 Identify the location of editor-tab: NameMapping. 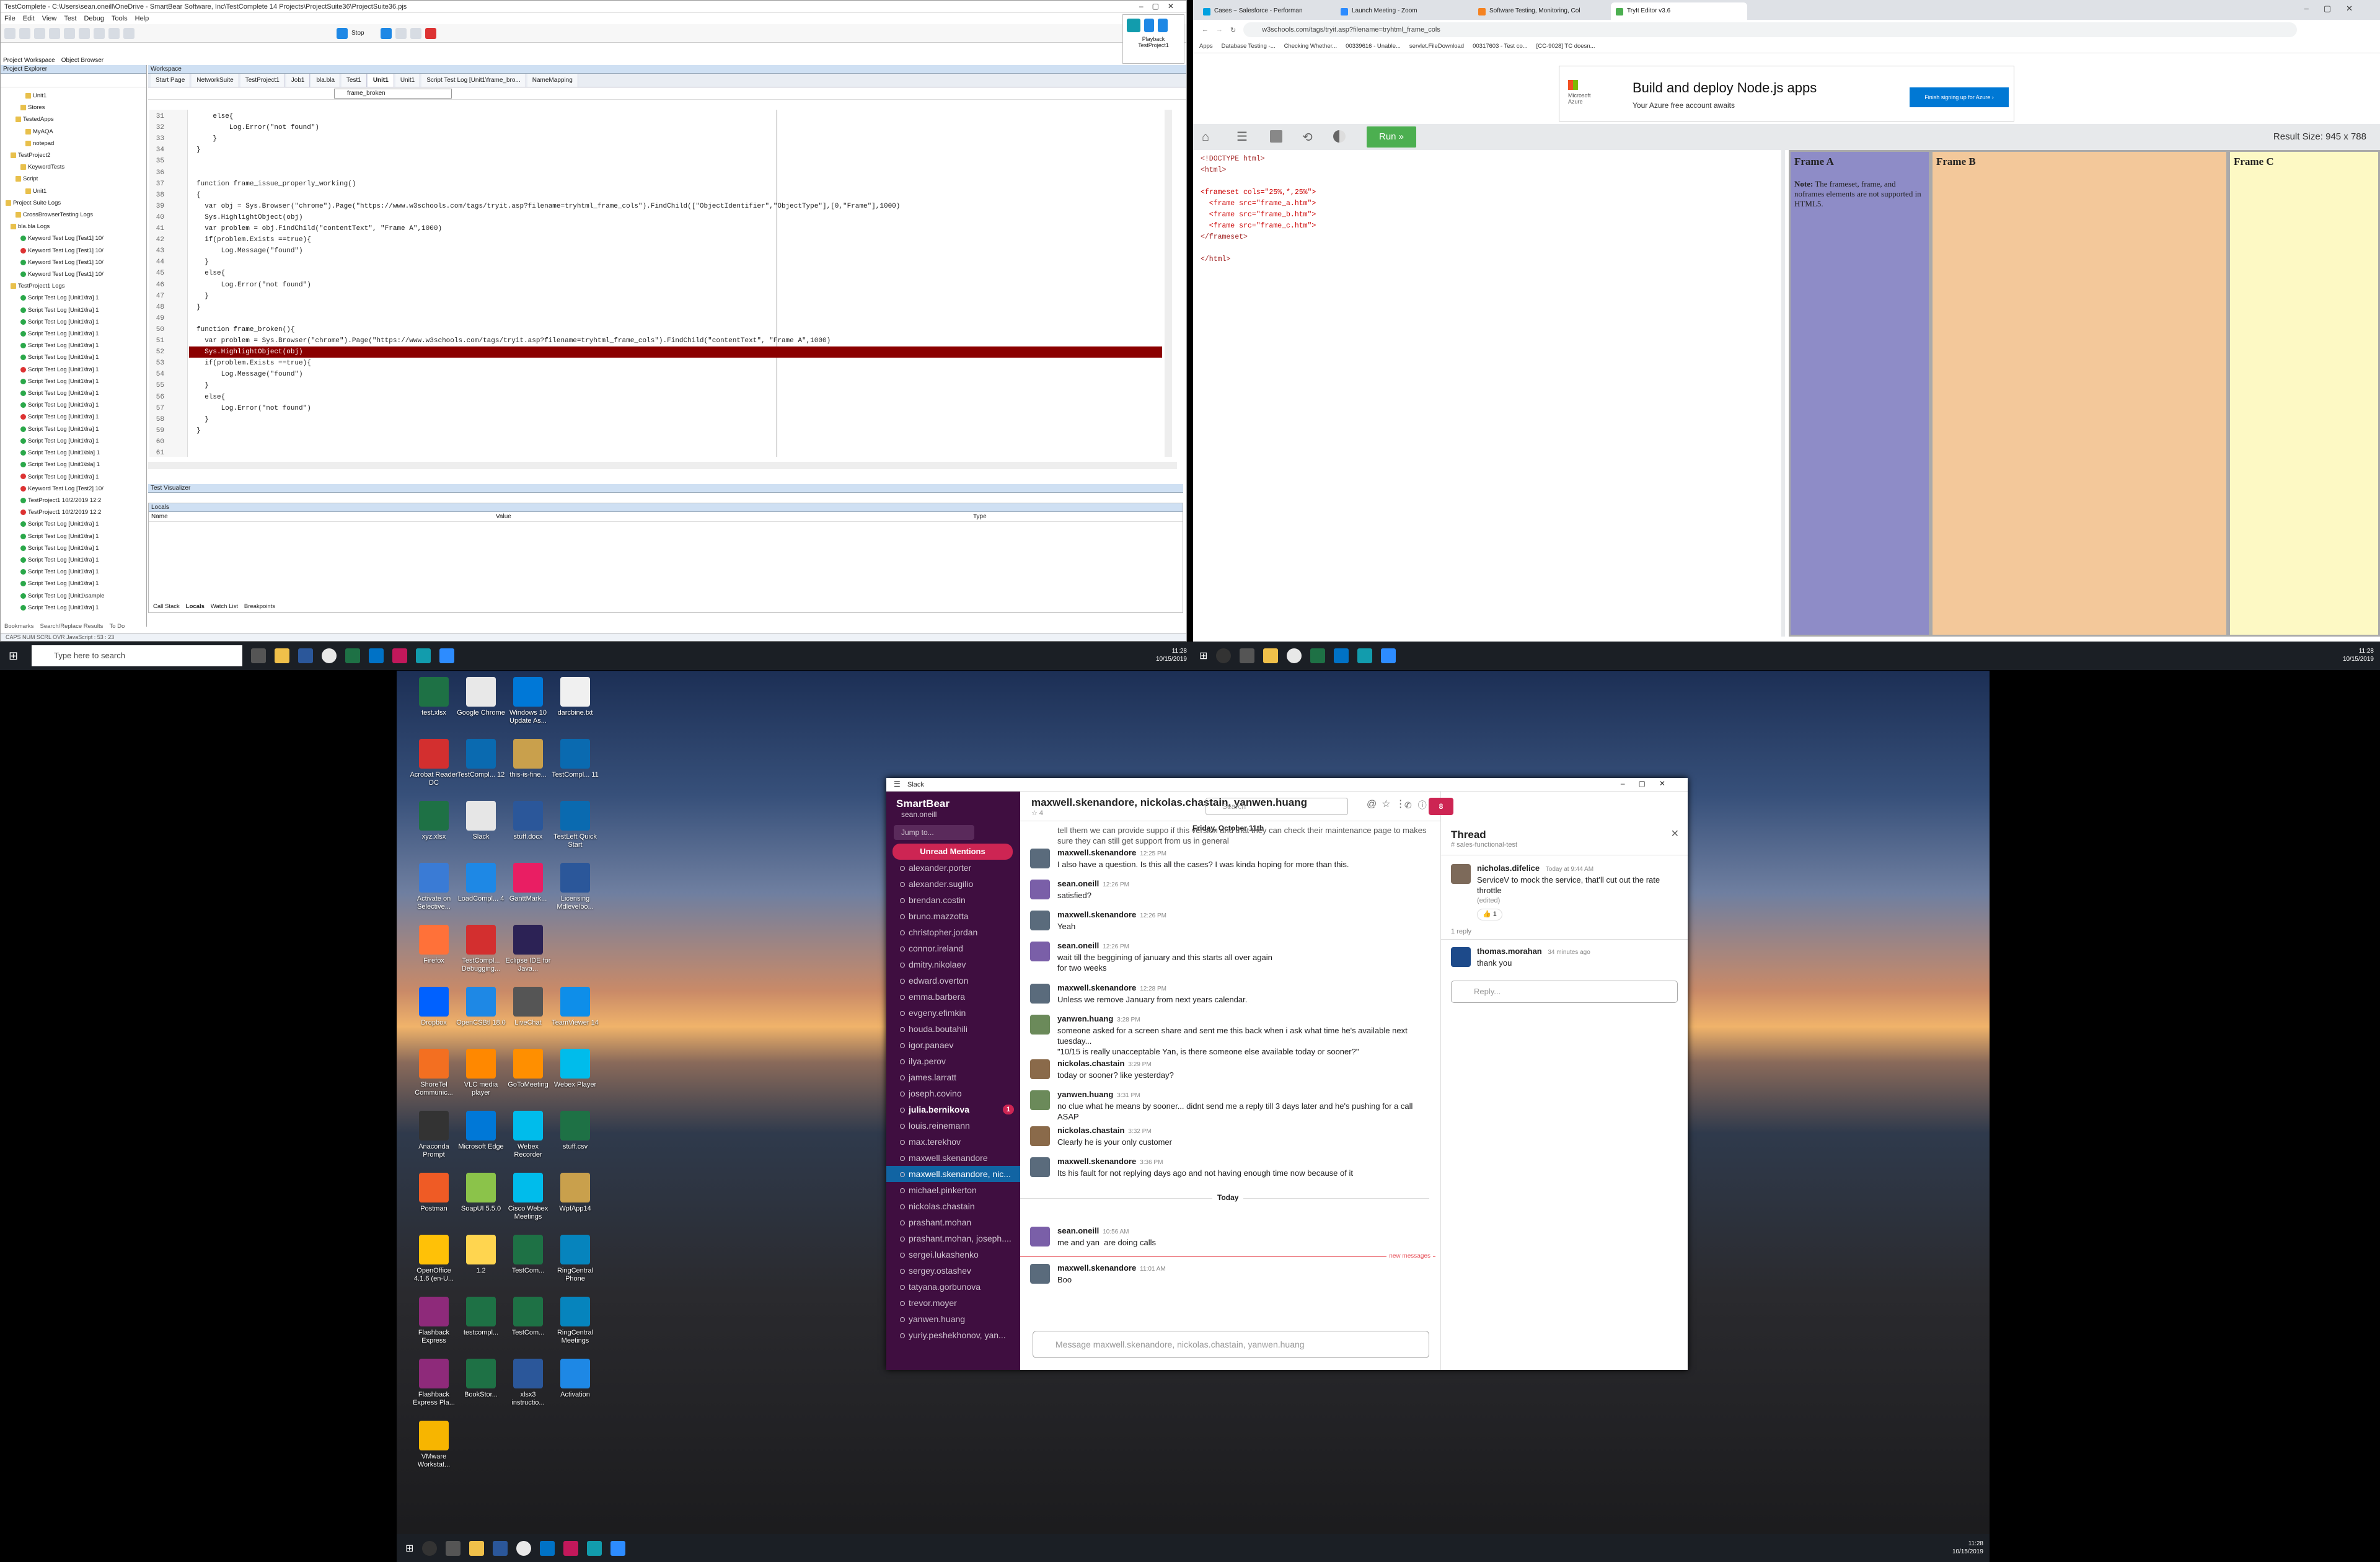
(552, 81).